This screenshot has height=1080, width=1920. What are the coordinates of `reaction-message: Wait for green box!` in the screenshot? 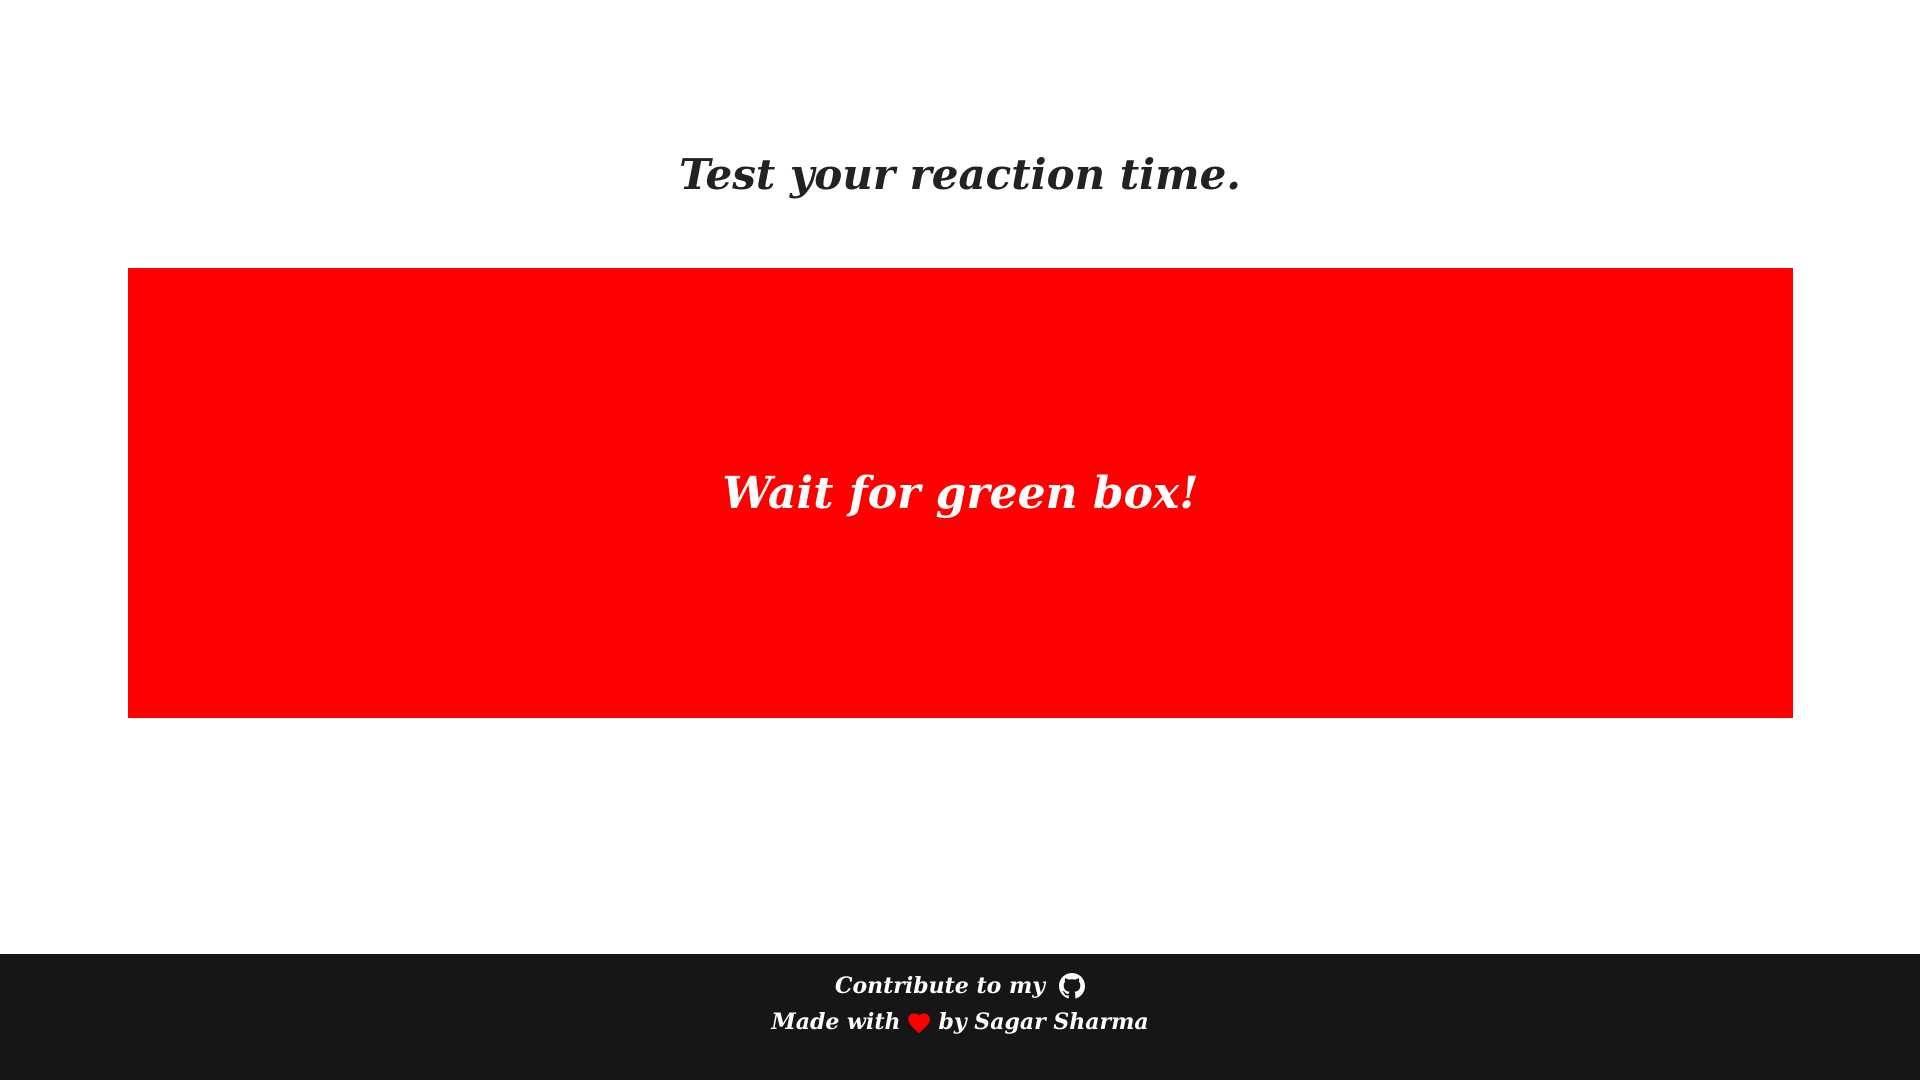 It's located at (960, 493).